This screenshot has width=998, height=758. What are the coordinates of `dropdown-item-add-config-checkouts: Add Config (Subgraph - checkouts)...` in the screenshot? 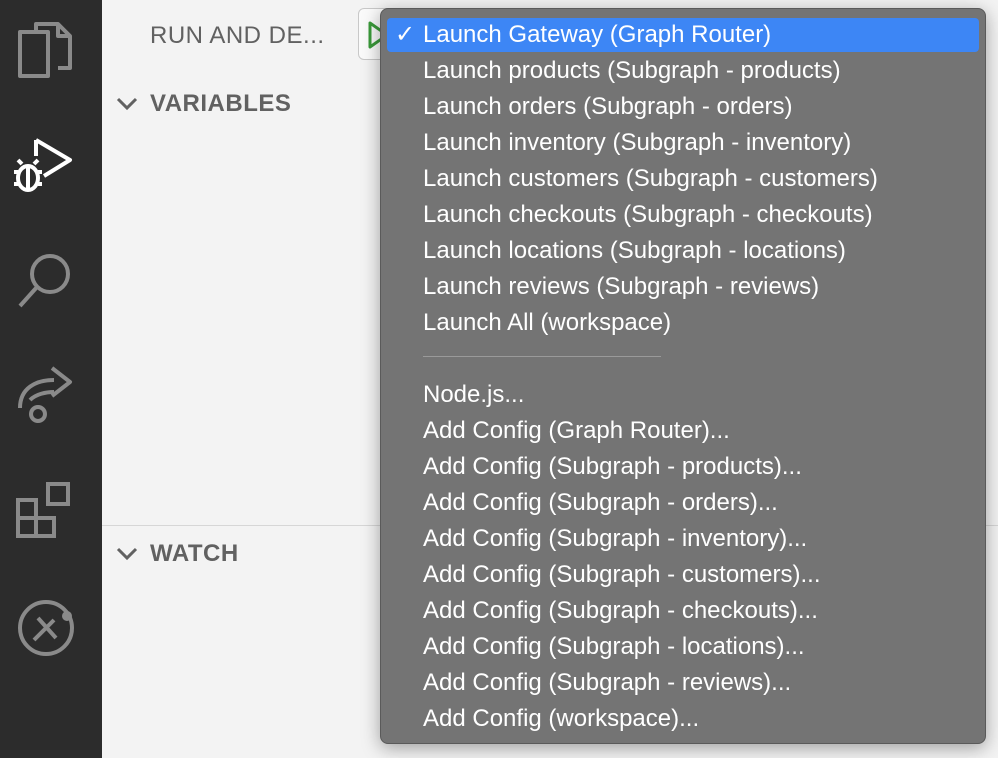 It's located at (602, 611).